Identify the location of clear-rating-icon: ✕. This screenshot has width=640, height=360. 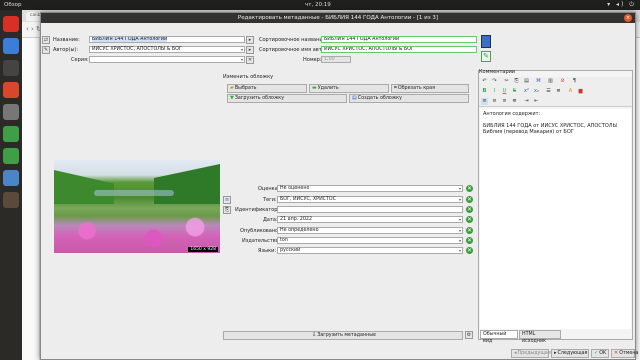
(469, 188).